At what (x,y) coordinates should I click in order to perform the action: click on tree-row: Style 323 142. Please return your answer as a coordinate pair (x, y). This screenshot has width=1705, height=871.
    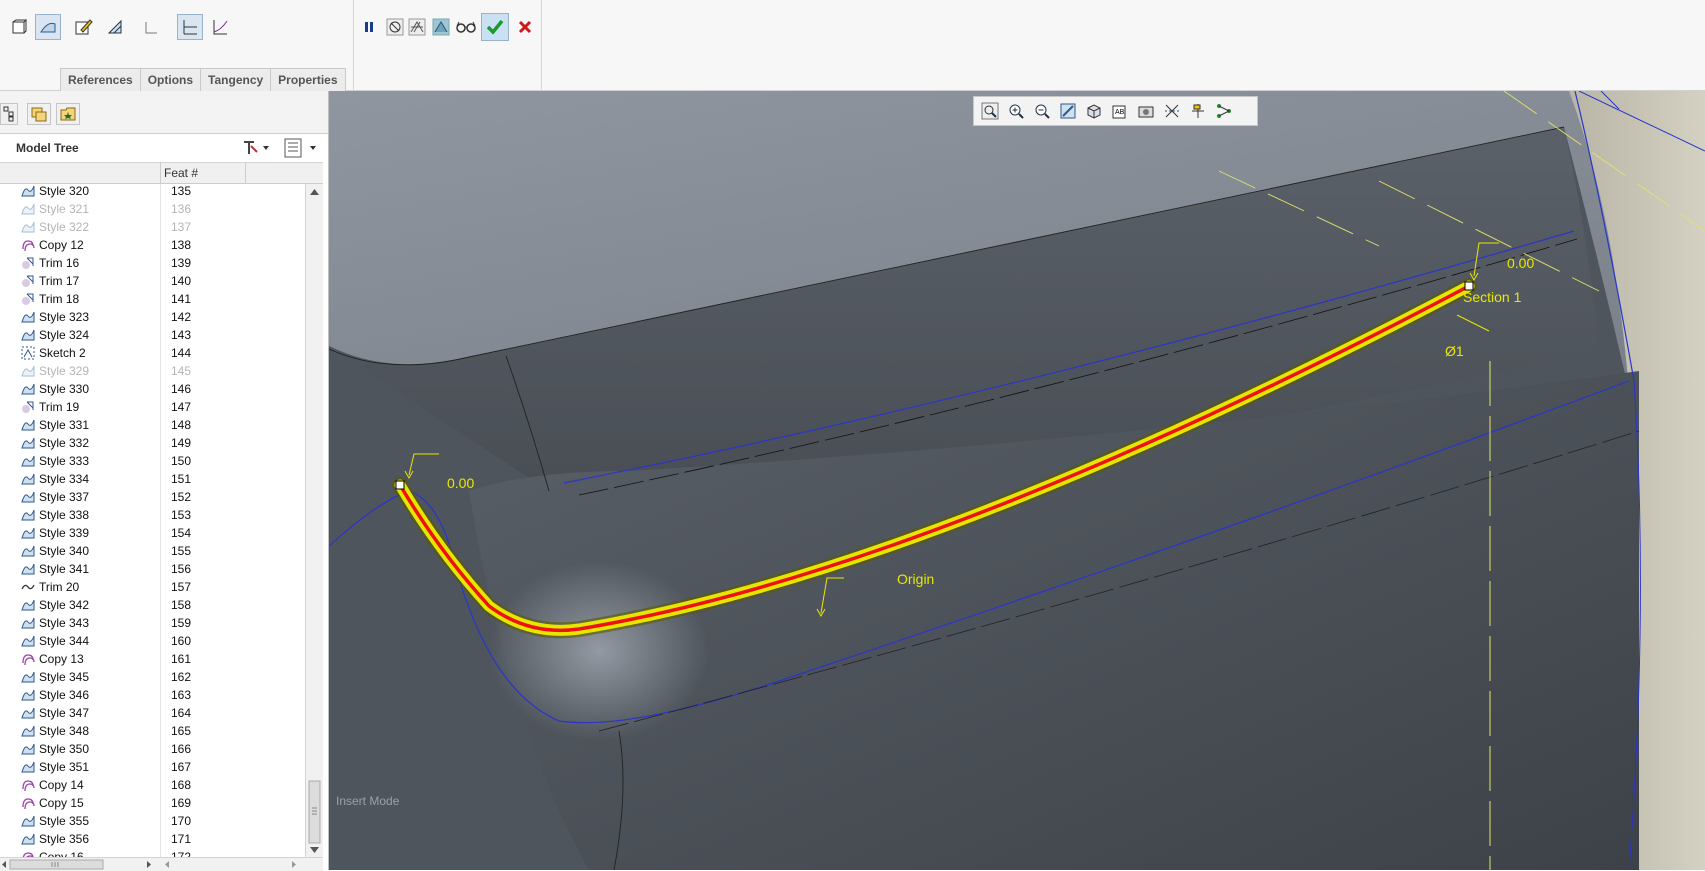
    Looking at the image, I should click on (152, 317).